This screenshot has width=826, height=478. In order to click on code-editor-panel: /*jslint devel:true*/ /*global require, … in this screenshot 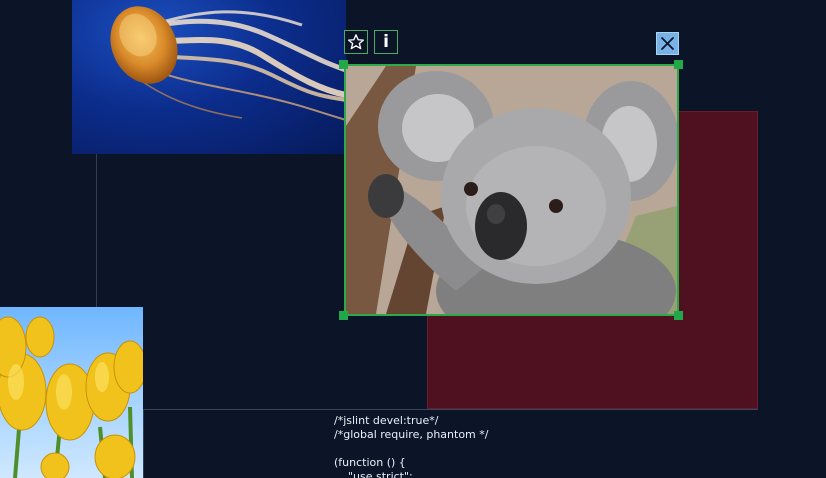, I will do `click(450, 443)`.